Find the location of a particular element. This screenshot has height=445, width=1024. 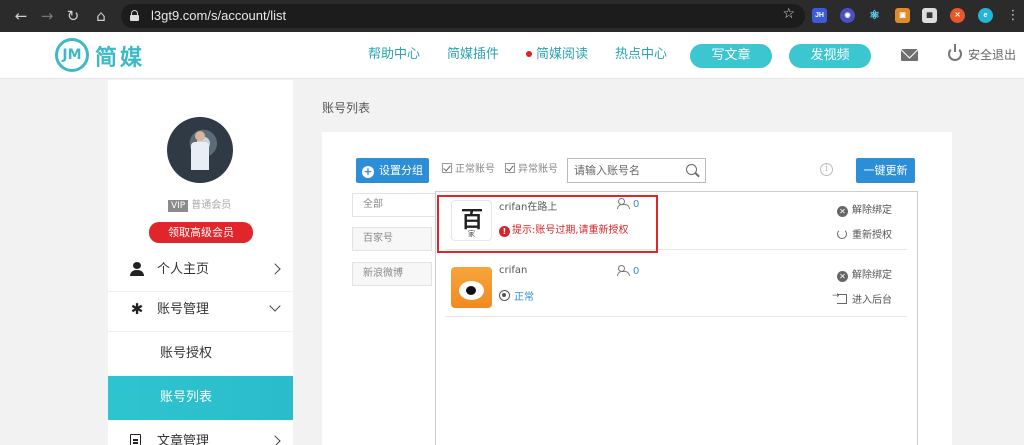

fans-count: 0 is located at coordinates (628, 271).